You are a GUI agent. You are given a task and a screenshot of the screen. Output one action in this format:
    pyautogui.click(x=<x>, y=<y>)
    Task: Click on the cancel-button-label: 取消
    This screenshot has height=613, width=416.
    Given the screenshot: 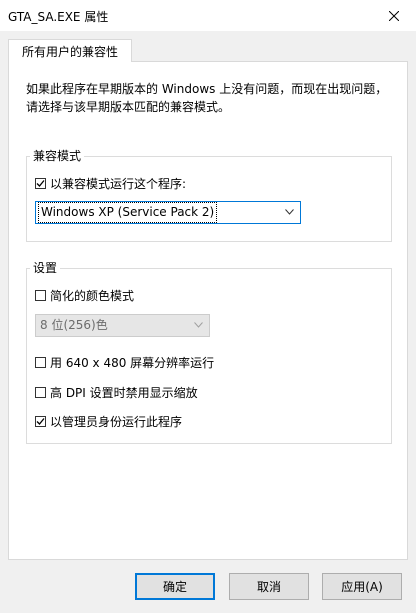 What is the action you would take?
    pyautogui.click(x=268, y=587)
    